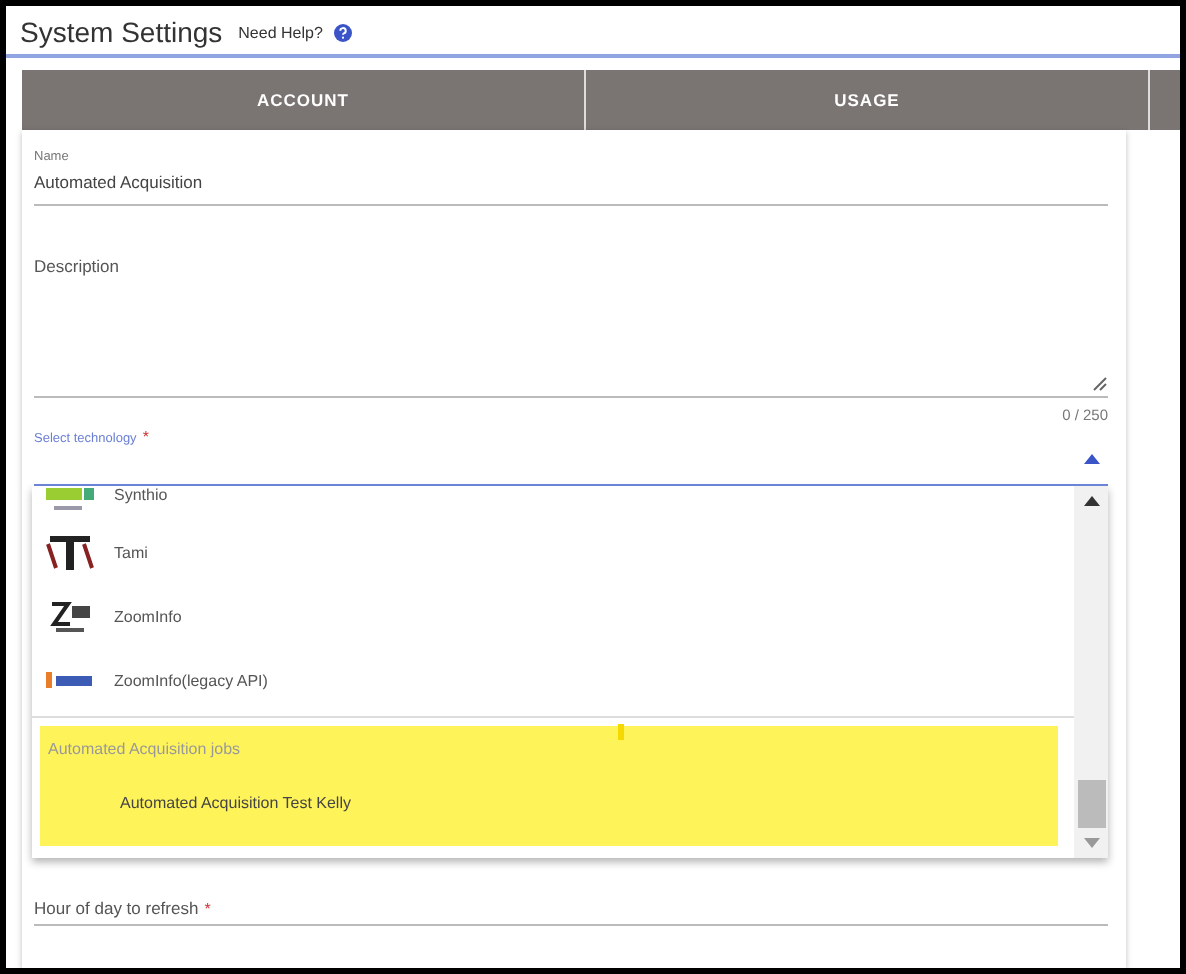  What do you see at coordinates (78, 266) in the screenshot?
I see `field-label: Description` at bounding box center [78, 266].